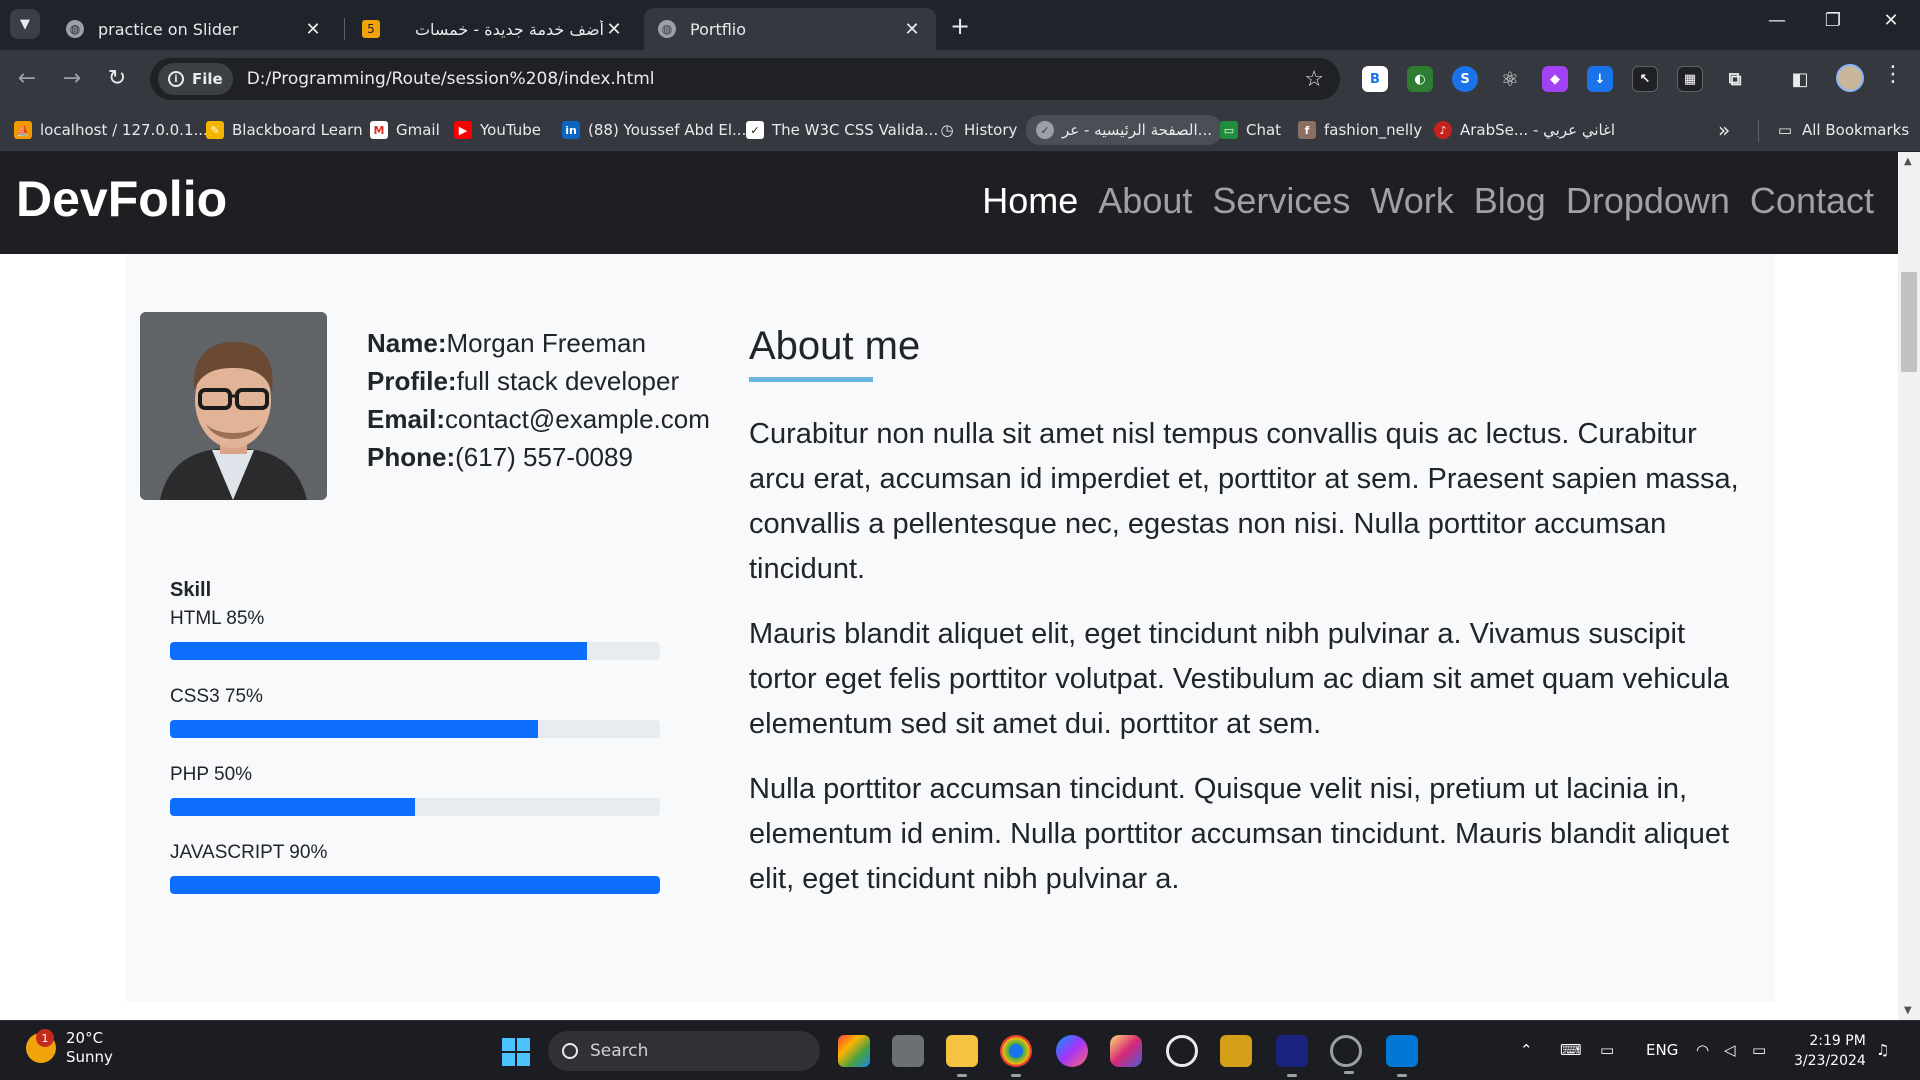 This screenshot has height=1080, width=1920. What do you see at coordinates (27, 79) in the screenshot?
I see `back-arrow-icon: ←` at bounding box center [27, 79].